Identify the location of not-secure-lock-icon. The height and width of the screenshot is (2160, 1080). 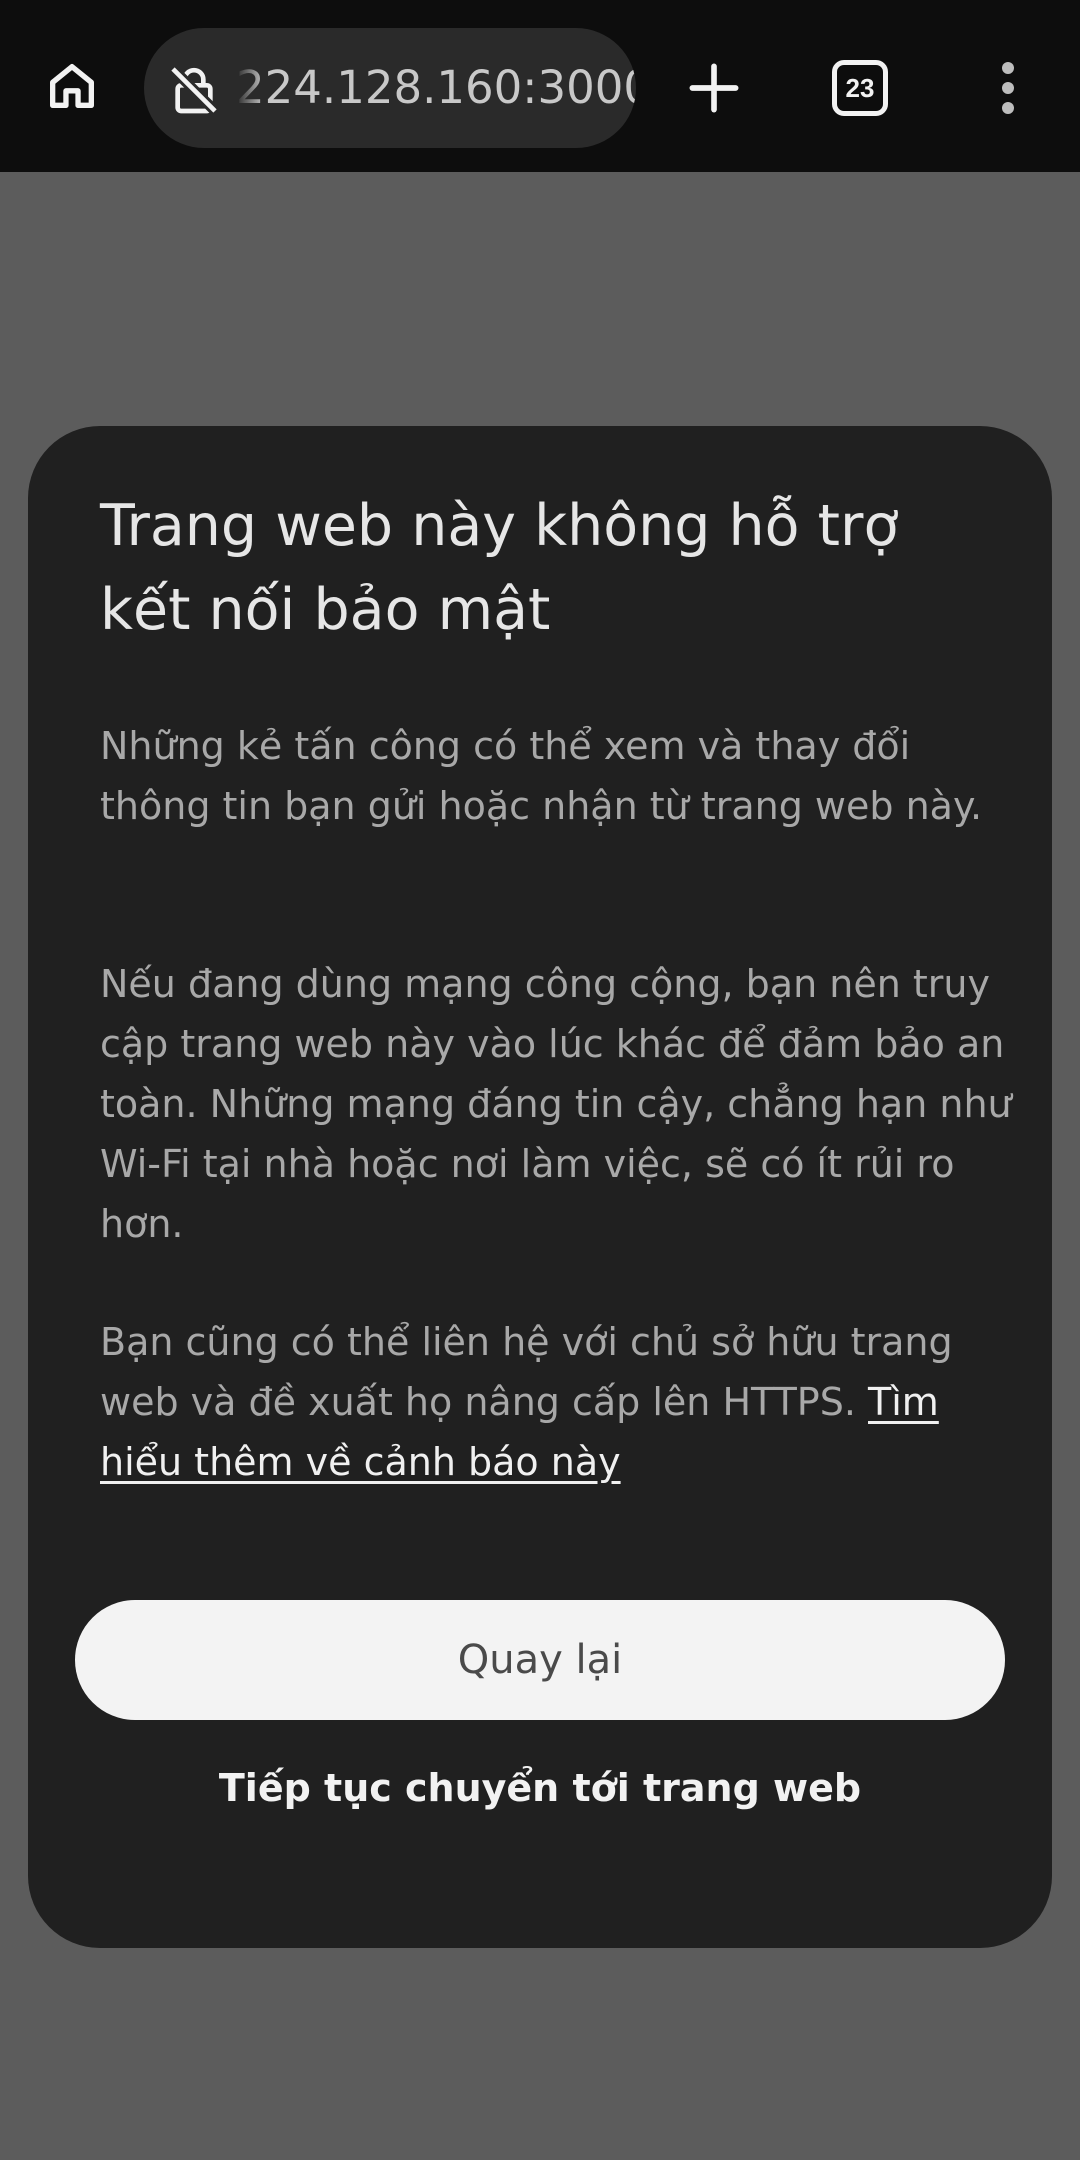
(194, 90).